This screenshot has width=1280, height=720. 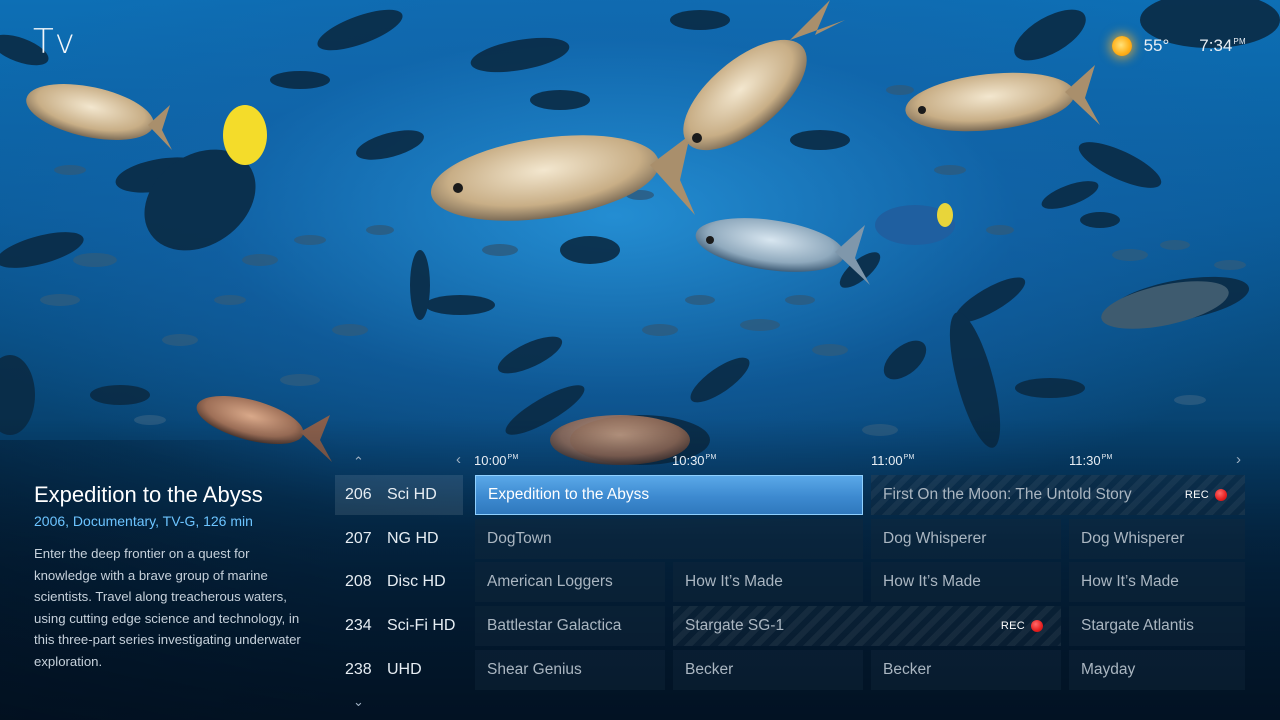 I want to click on scroll-down-icon: ⌄, so click(x=358, y=701).